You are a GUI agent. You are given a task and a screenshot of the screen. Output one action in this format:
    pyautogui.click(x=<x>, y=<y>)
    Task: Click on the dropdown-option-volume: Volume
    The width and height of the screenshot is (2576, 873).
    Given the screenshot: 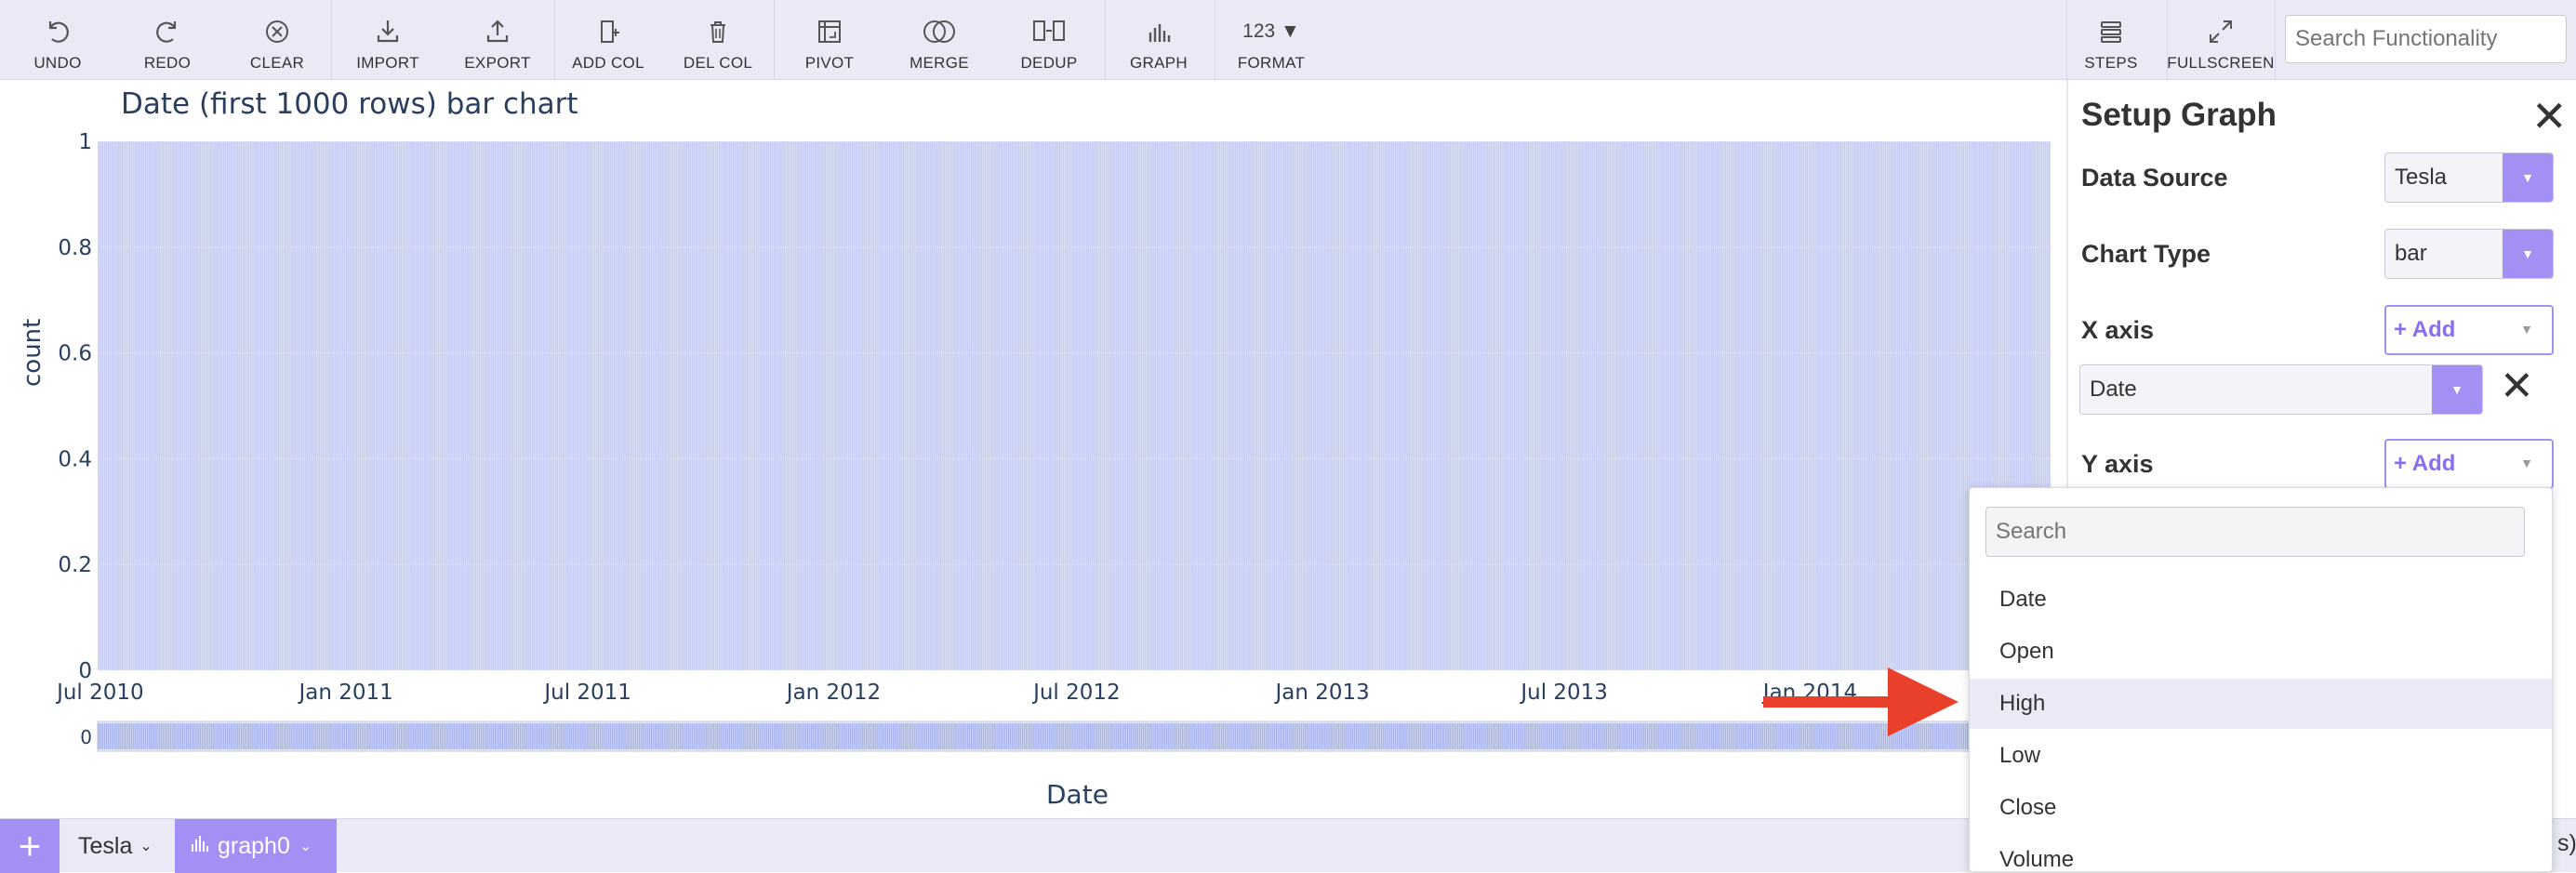 What is the action you would take?
    pyautogui.click(x=2261, y=853)
    